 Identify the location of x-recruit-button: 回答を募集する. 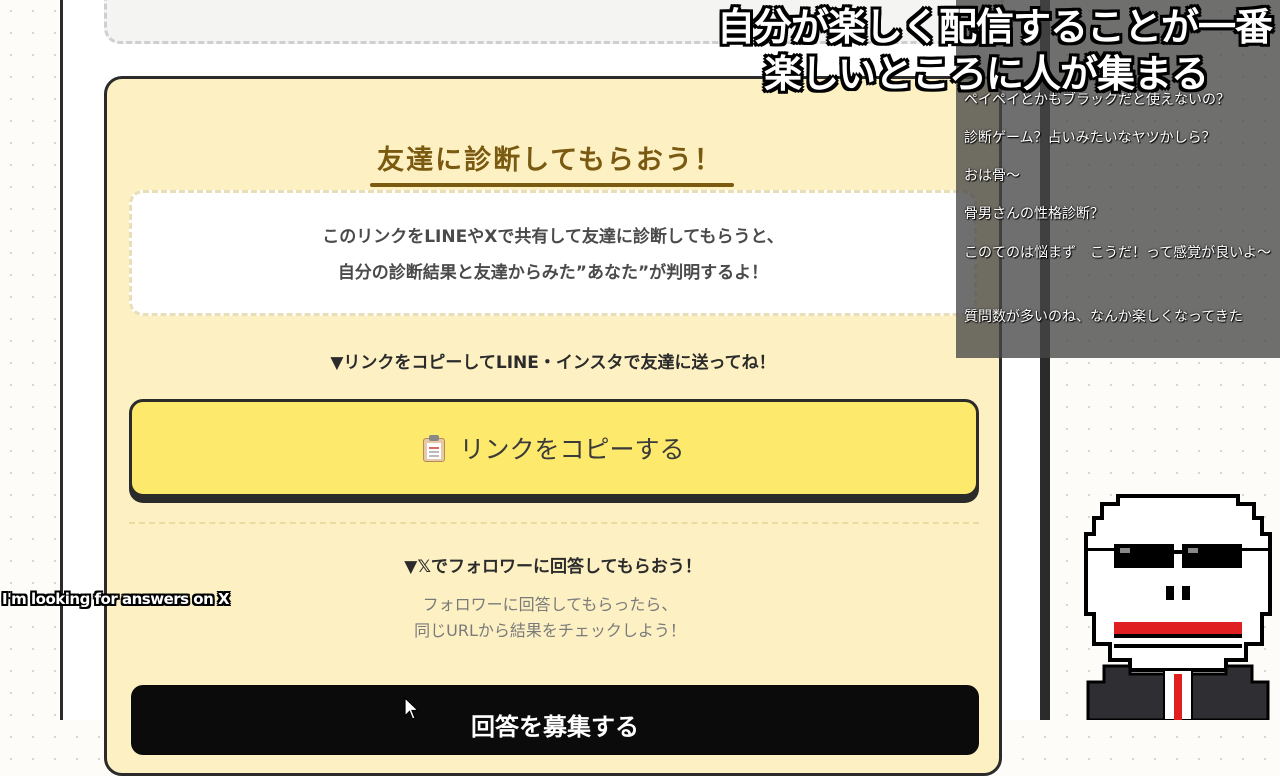
(555, 720).